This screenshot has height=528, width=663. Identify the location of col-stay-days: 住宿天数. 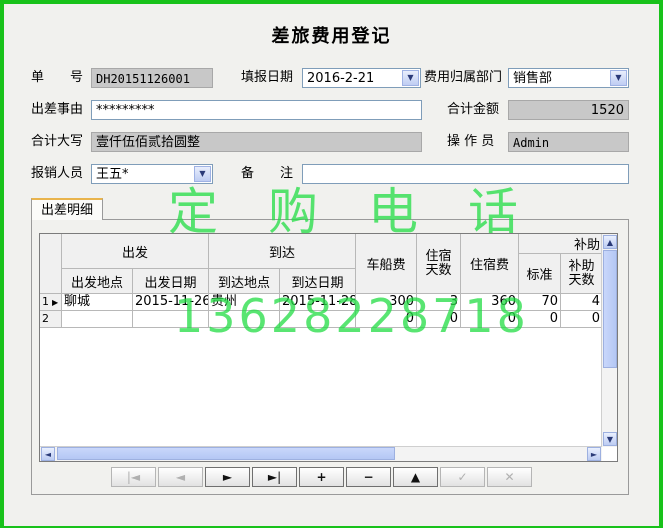
(439, 264).